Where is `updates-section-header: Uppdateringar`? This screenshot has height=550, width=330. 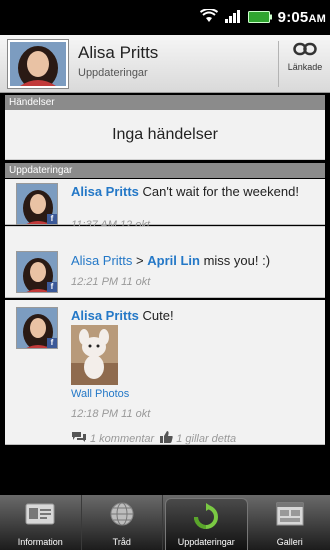 updates-section-header: Uppdateringar is located at coordinates (165, 170).